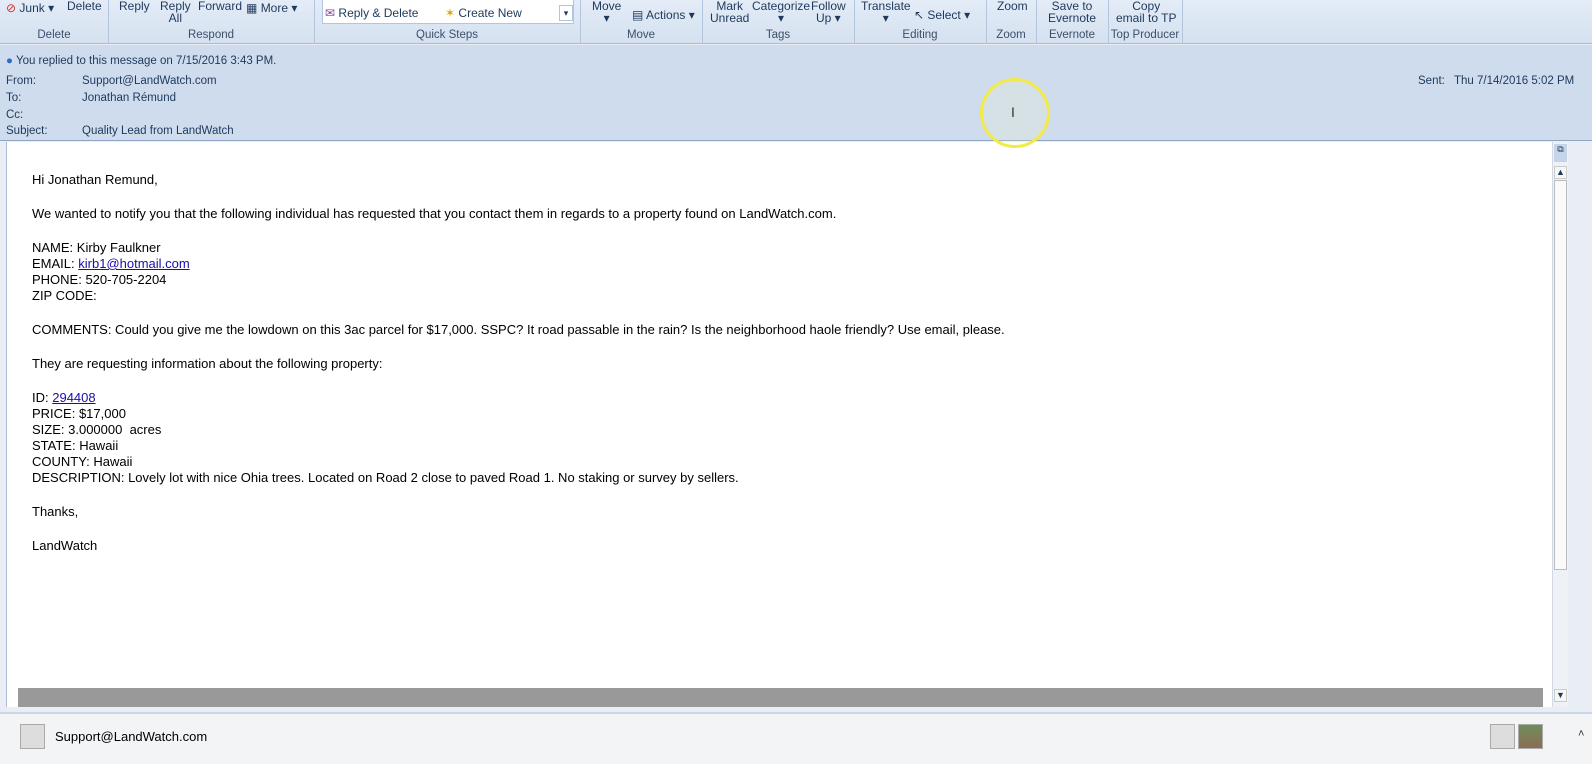 The image size is (1592, 764). Describe the element at coordinates (1560, 695) in the screenshot. I see `scroll-down-arrow-icon: ▼` at that location.